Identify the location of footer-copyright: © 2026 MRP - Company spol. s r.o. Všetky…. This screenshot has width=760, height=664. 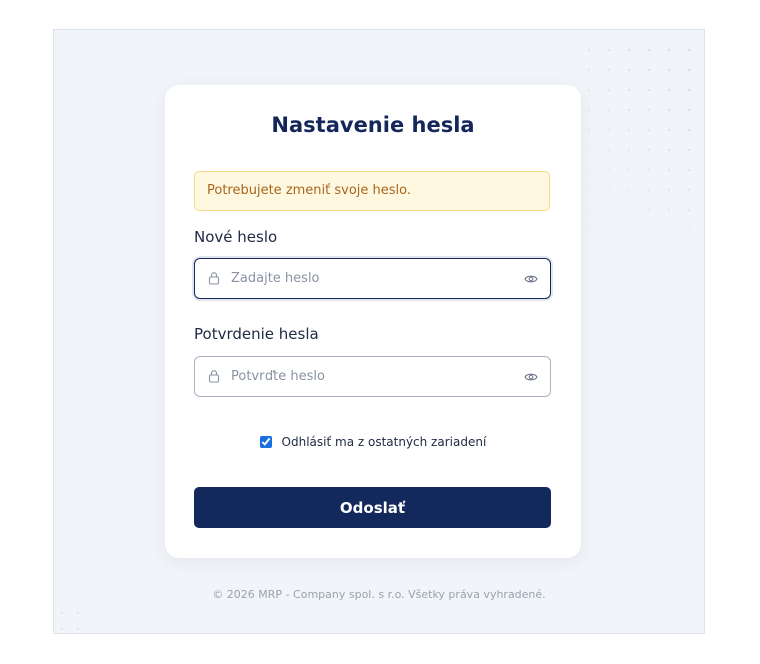
(379, 594).